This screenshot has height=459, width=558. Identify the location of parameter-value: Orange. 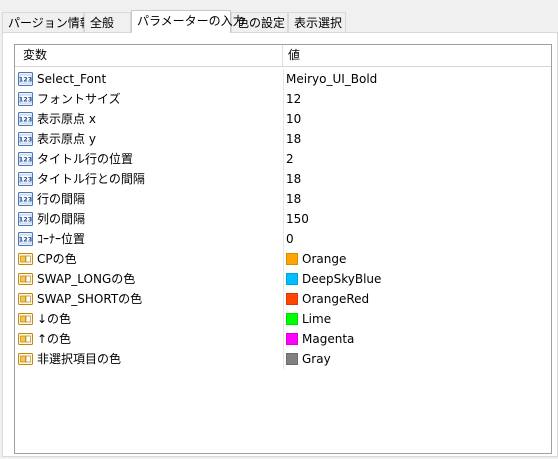
(316, 259).